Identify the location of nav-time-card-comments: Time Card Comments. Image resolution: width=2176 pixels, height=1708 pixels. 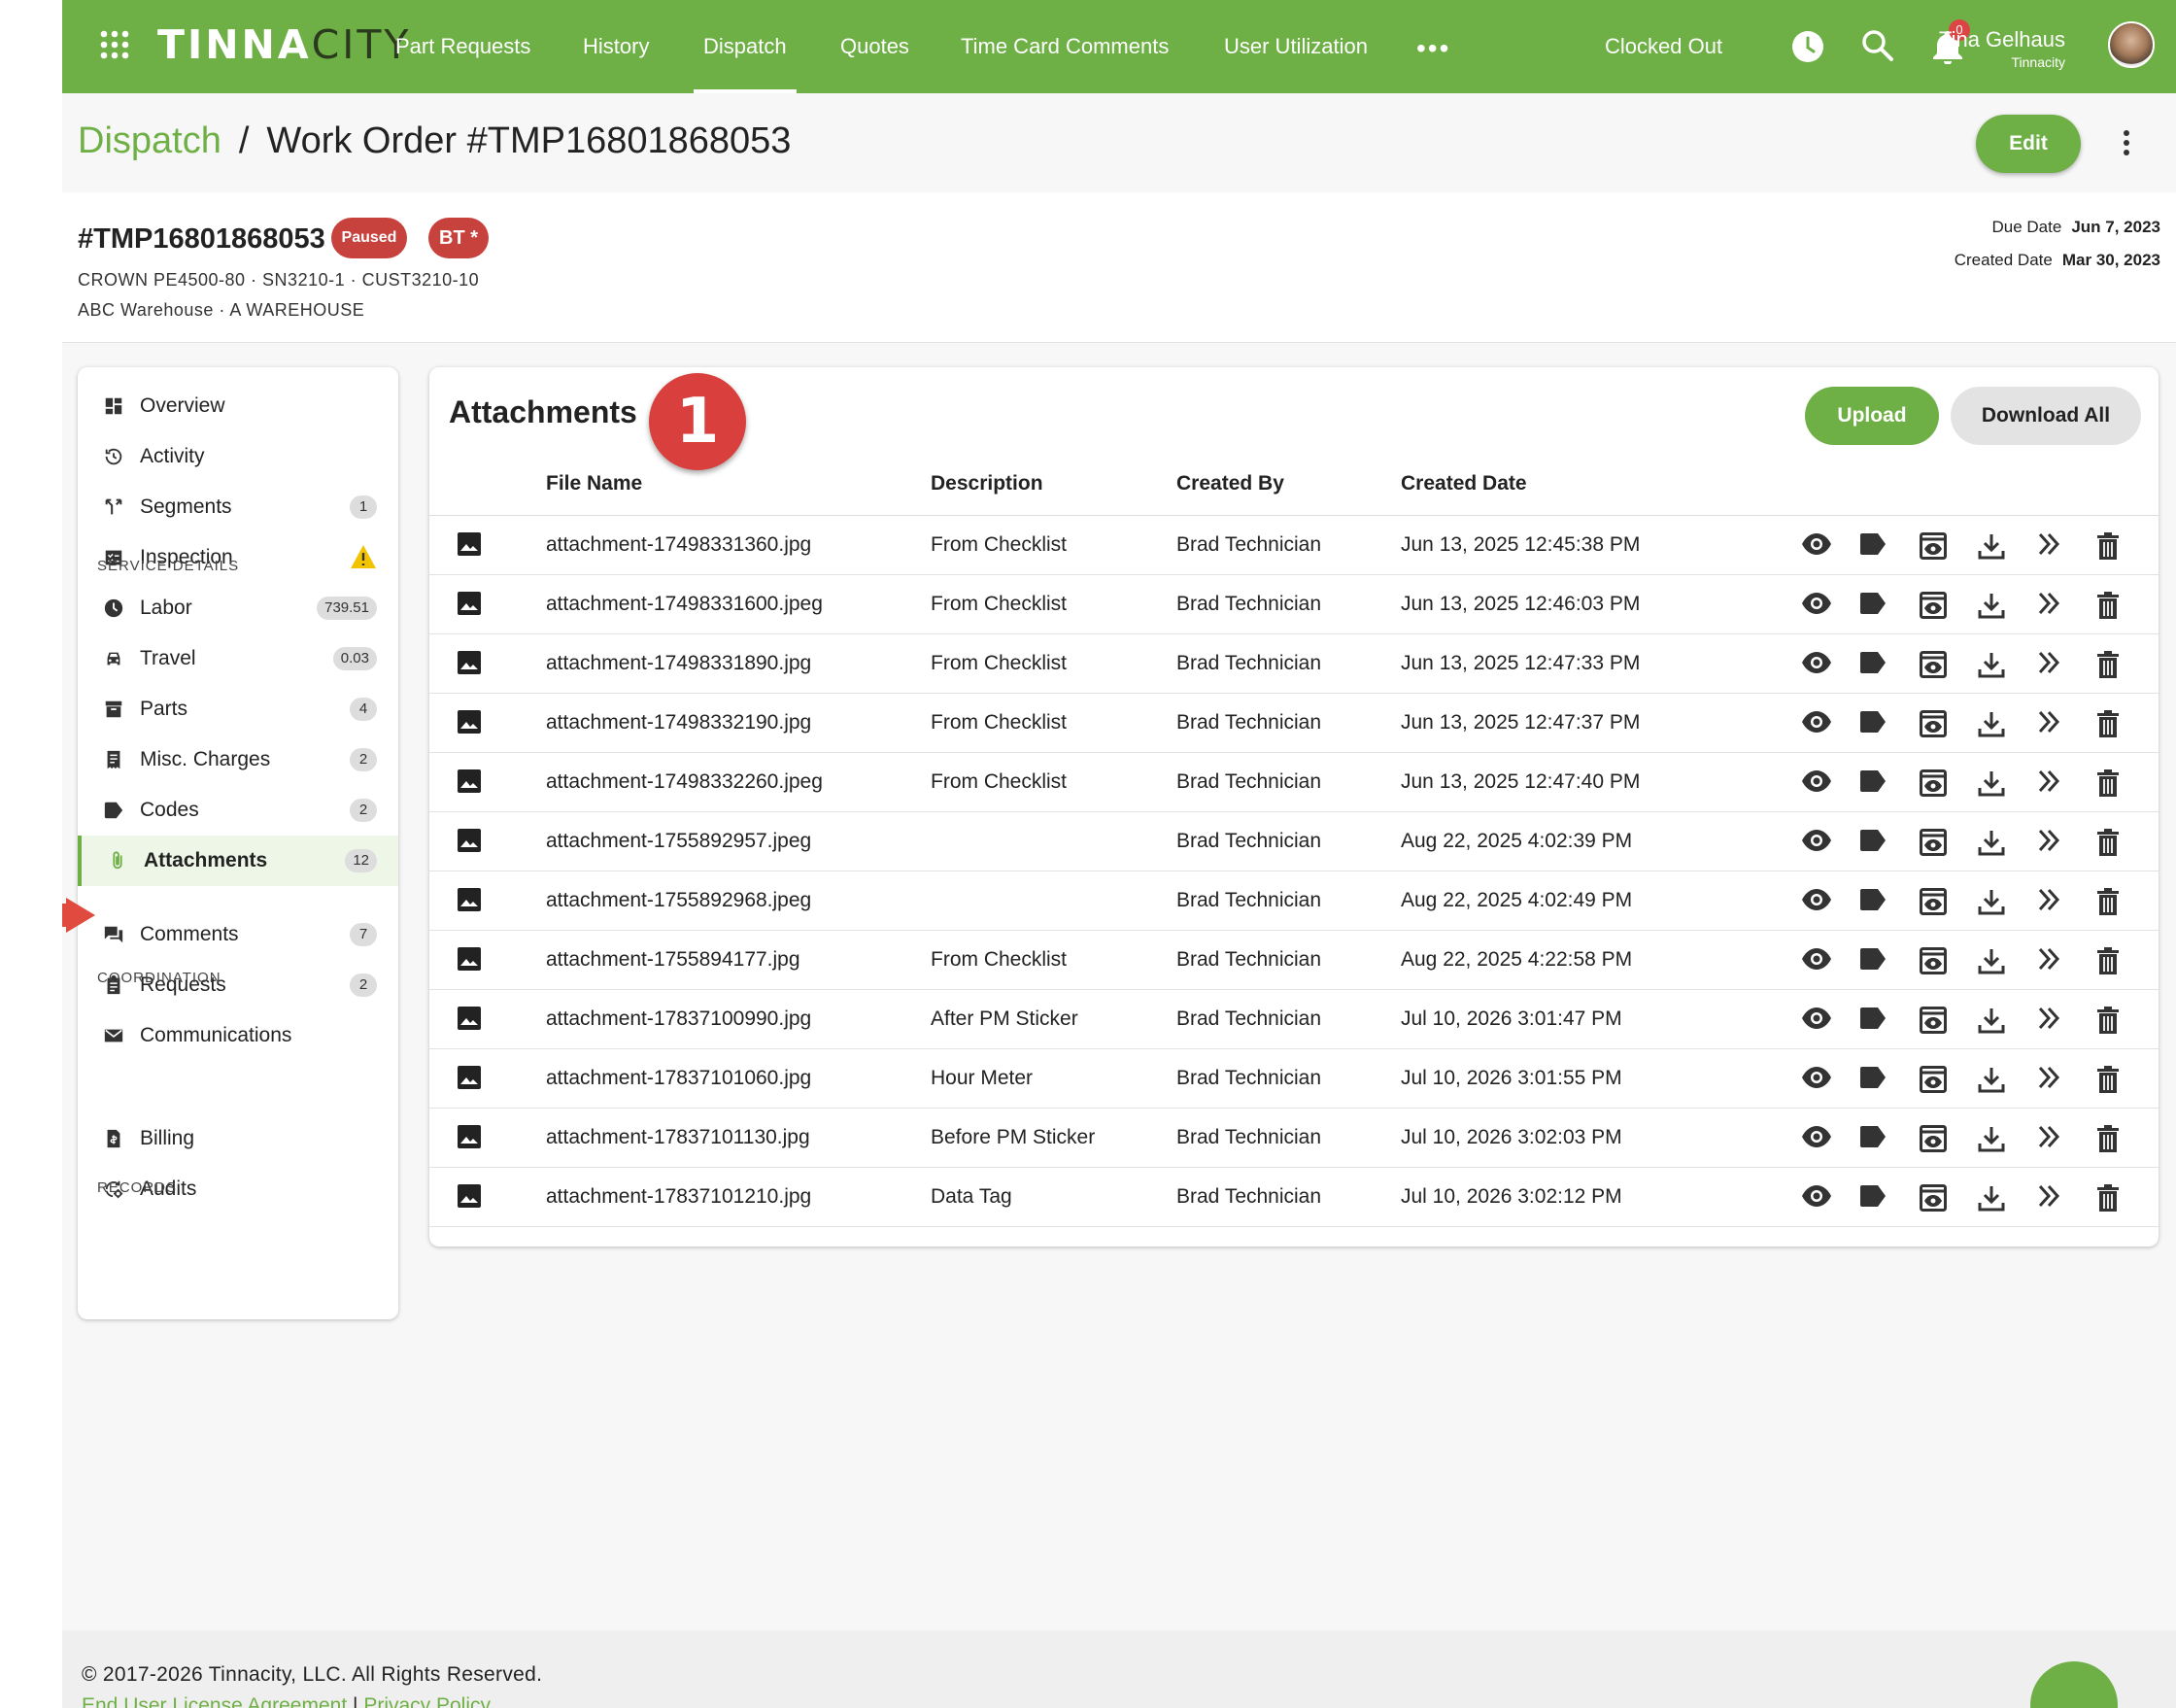
(1065, 46).